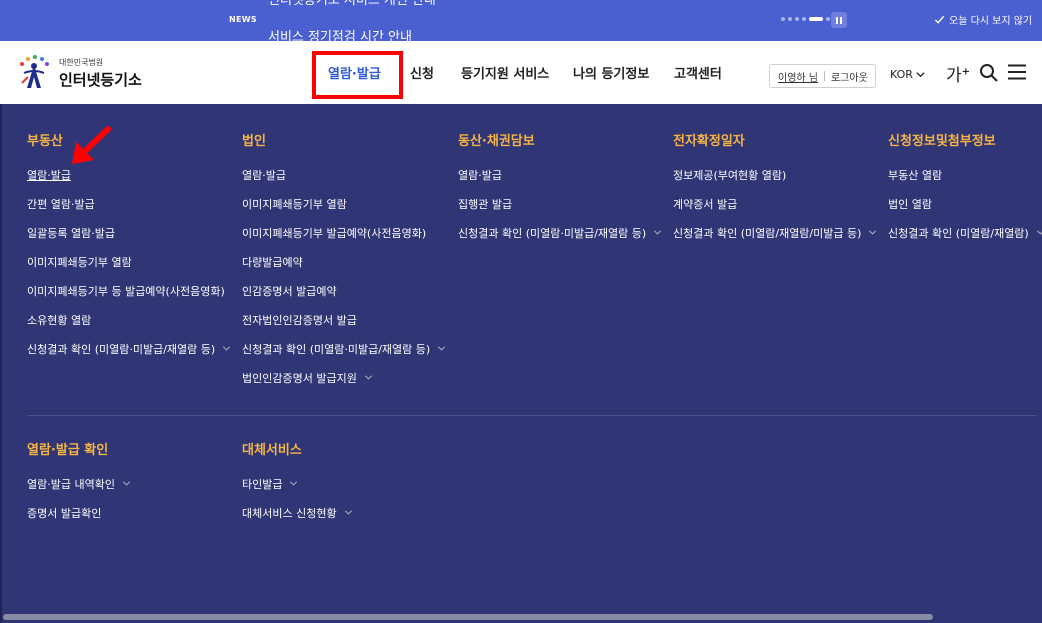 The height and width of the screenshot is (623, 1042). I want to click on news-headline: 서비스 정기점검 시간 안내, so click(340, 33).